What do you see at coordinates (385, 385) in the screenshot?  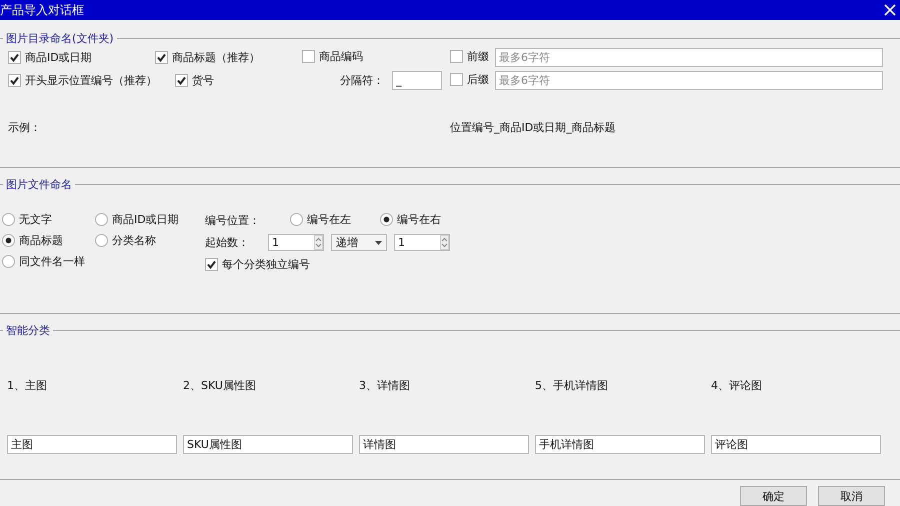 I see `category-label: 3、详情图` at bounding box center [385, 385].